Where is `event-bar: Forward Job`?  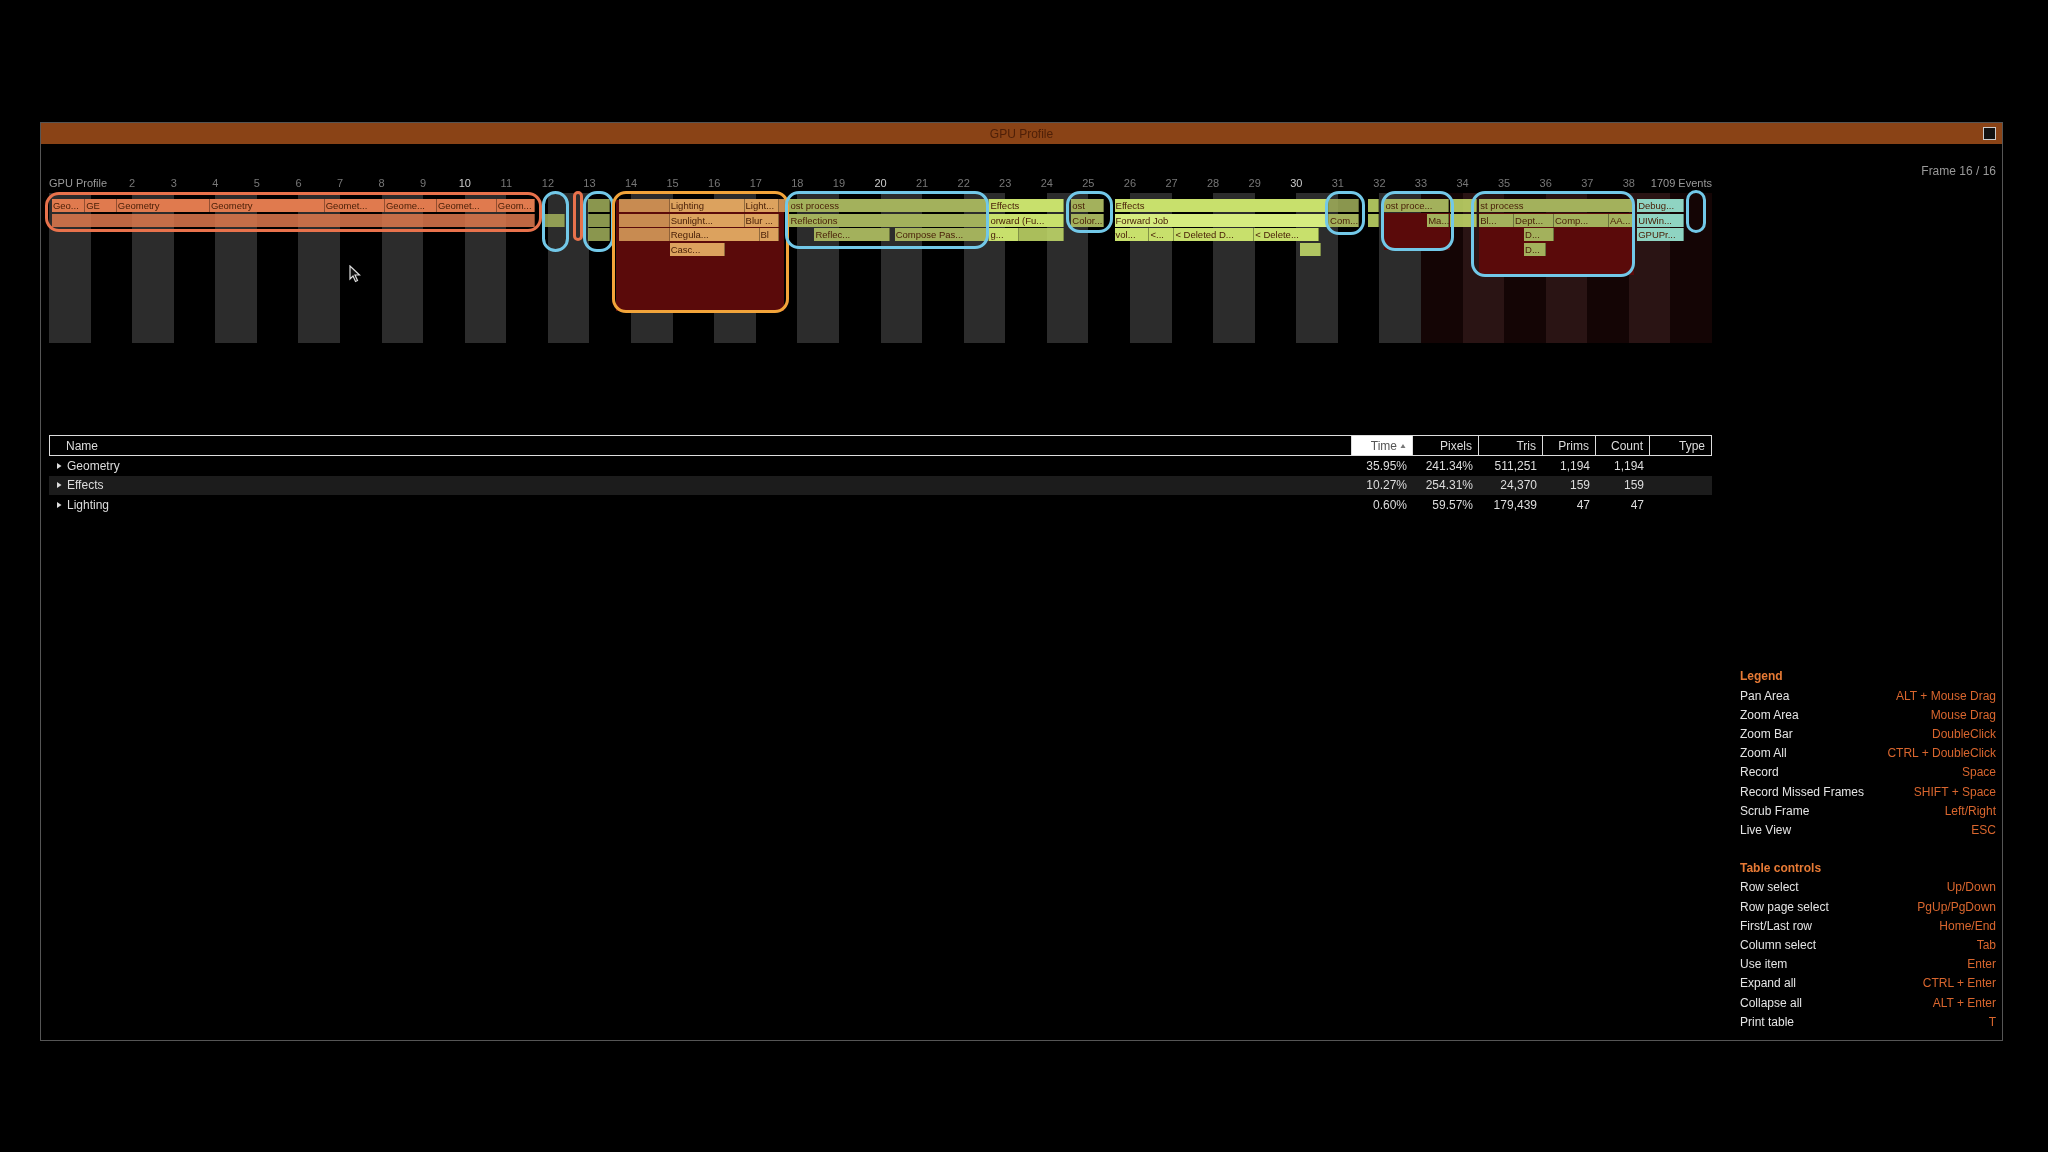
event-bar: Forward Job is located at coordinates (1222, 220).